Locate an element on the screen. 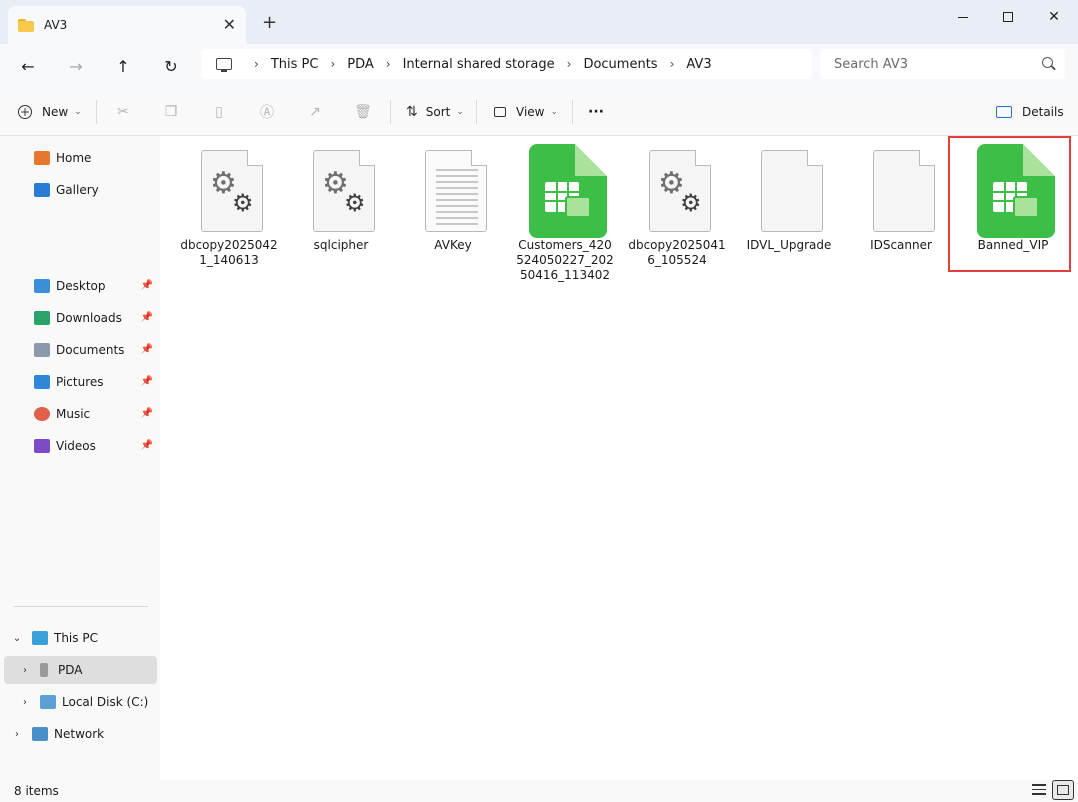  maximize-button is located at coordinates (1008, 17).